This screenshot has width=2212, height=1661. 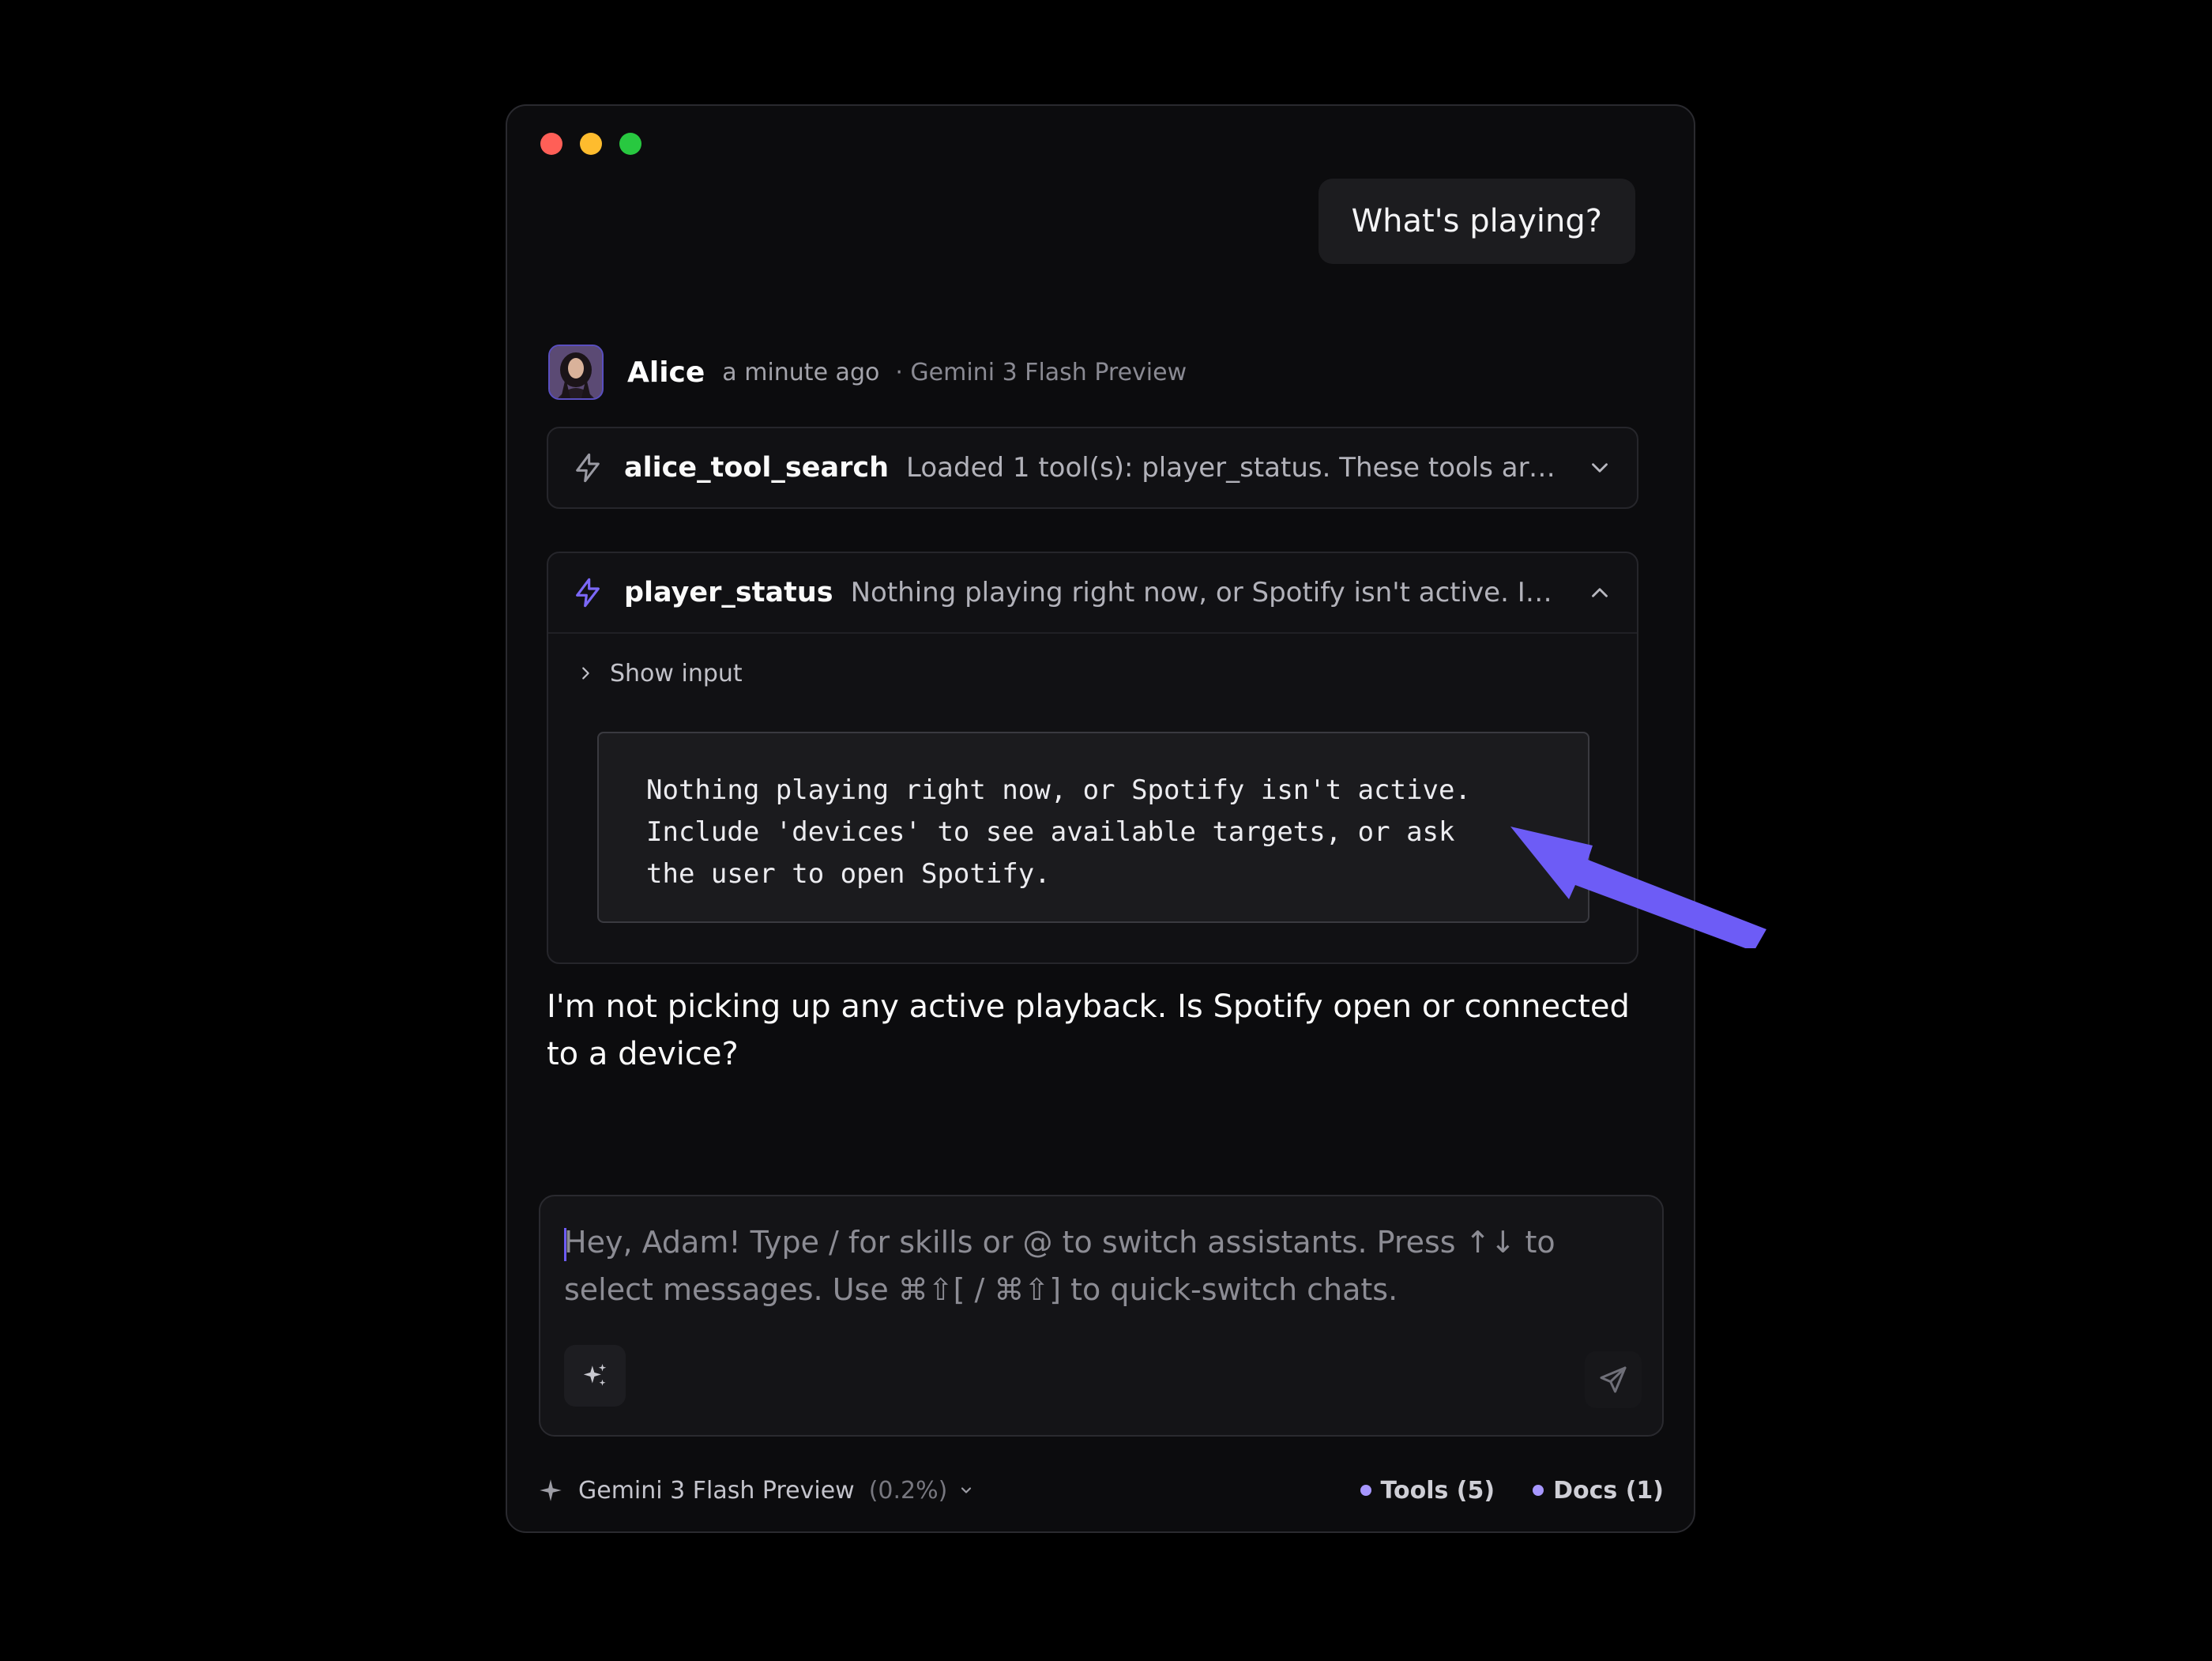 I want to click on message-composer, so click(x=1102, y=1316).